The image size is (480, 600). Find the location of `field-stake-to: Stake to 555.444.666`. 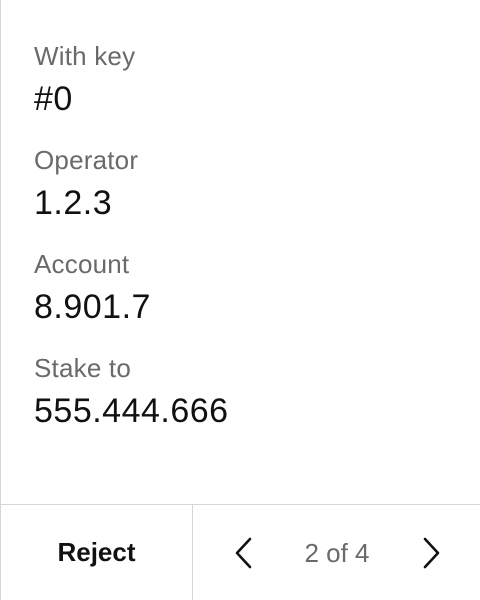

field-stake-to: Stake to 555.444.666 is located at coordinates (131, 392).